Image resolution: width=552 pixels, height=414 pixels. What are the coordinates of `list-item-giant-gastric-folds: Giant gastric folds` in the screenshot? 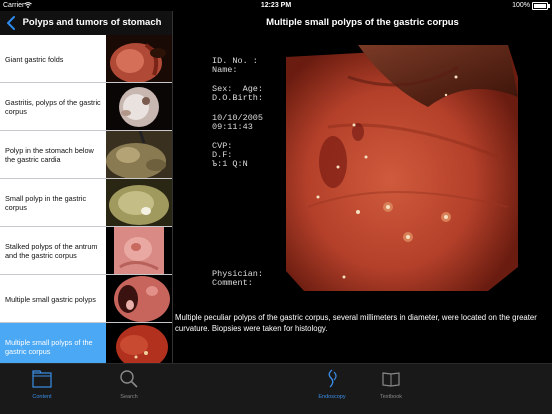 It's located at (86, 59).